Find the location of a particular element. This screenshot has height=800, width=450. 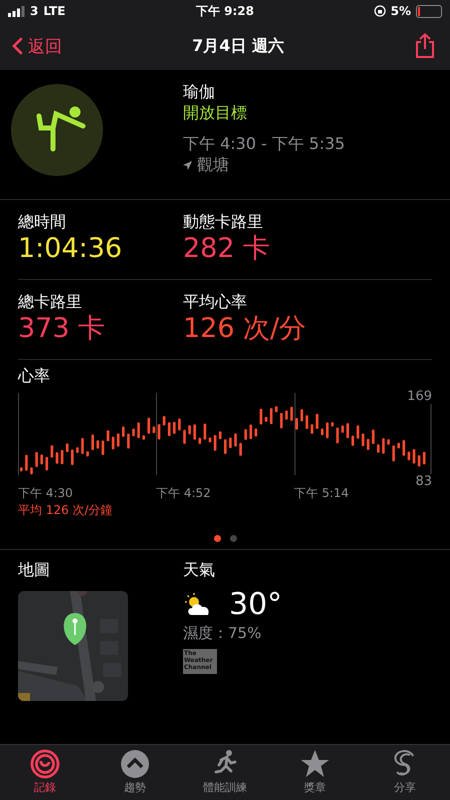

tab-item: 趨勢 is located at coordinates (135, 772).